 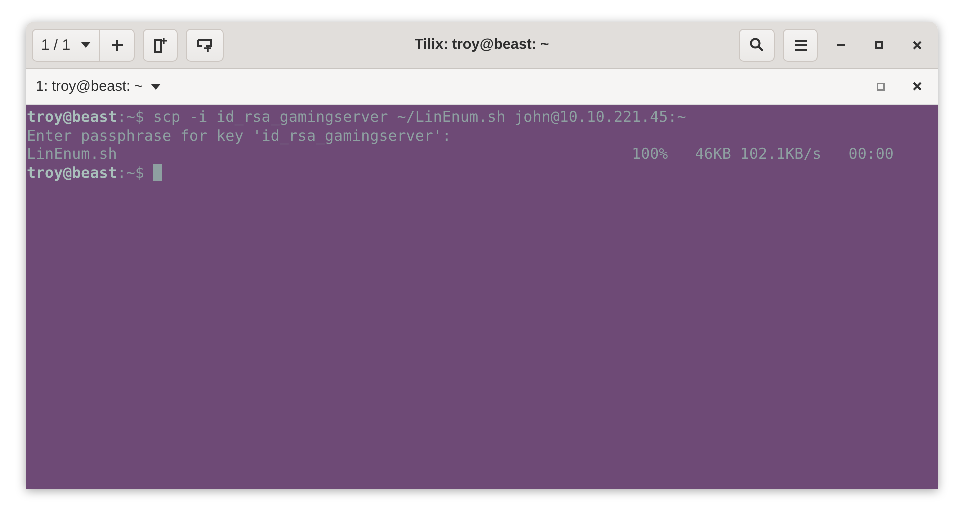 I want to click on search-button, so click(x=757, y=45).